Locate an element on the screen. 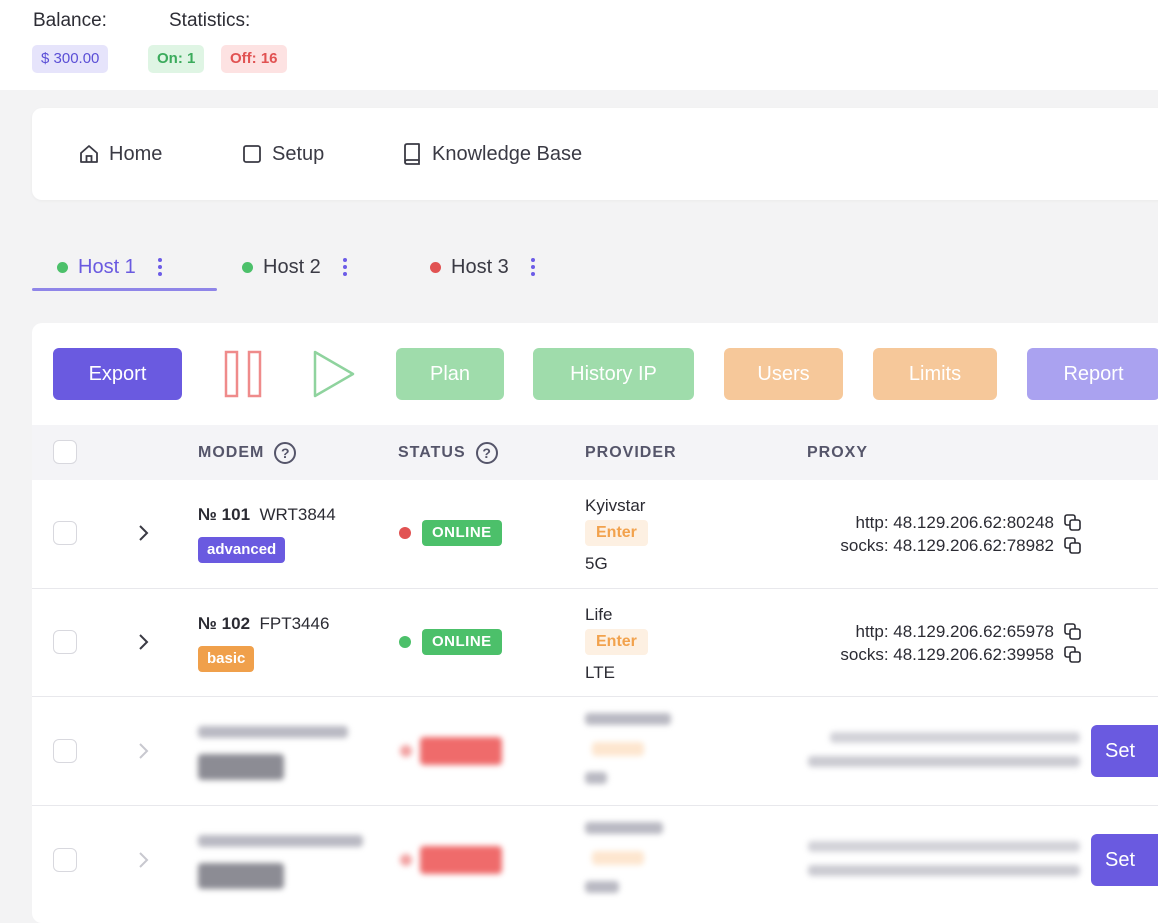 This screenshot has height=923, width=1158. nav-item-label: Knowledge Base is located at coordinates (507, 153).